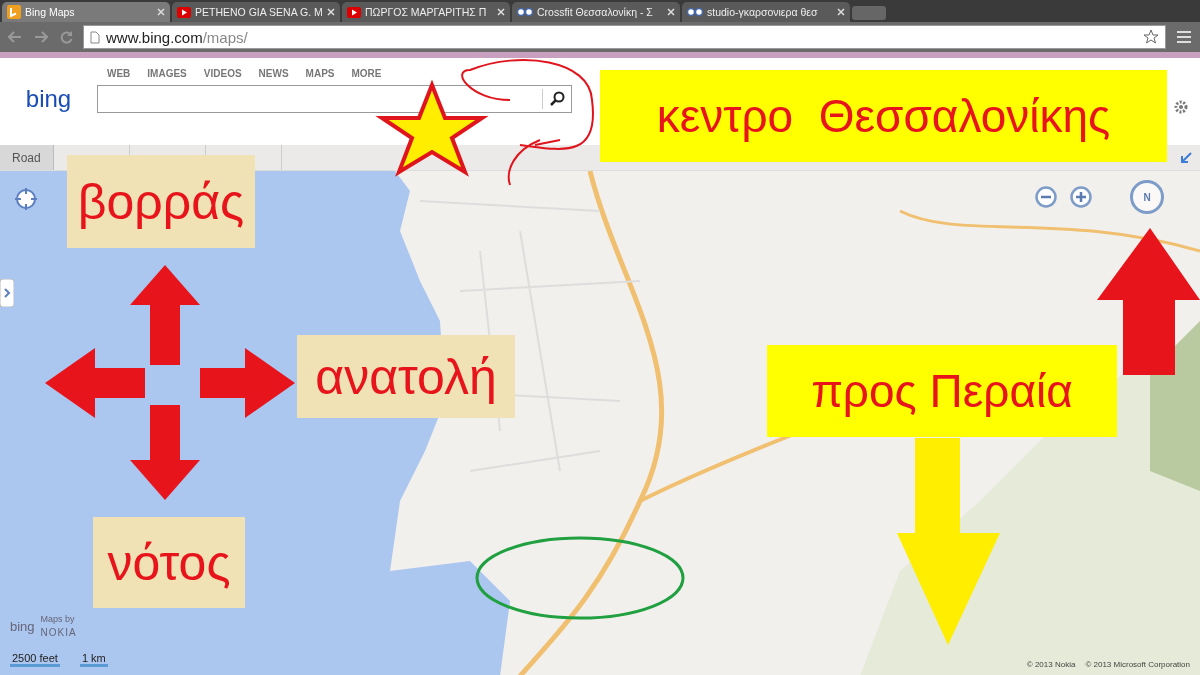  Describe the element at coordinates (27, 157) in the screenshot. I see `view-tab: Road` at that location.